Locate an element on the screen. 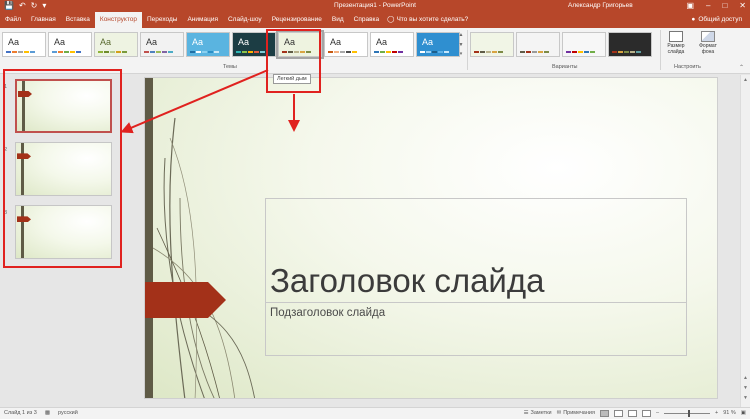 Image resolution: width=750 pixels, height=419 pixels. spellcheck-icon: ▩ is located at coordinates (47, 413).